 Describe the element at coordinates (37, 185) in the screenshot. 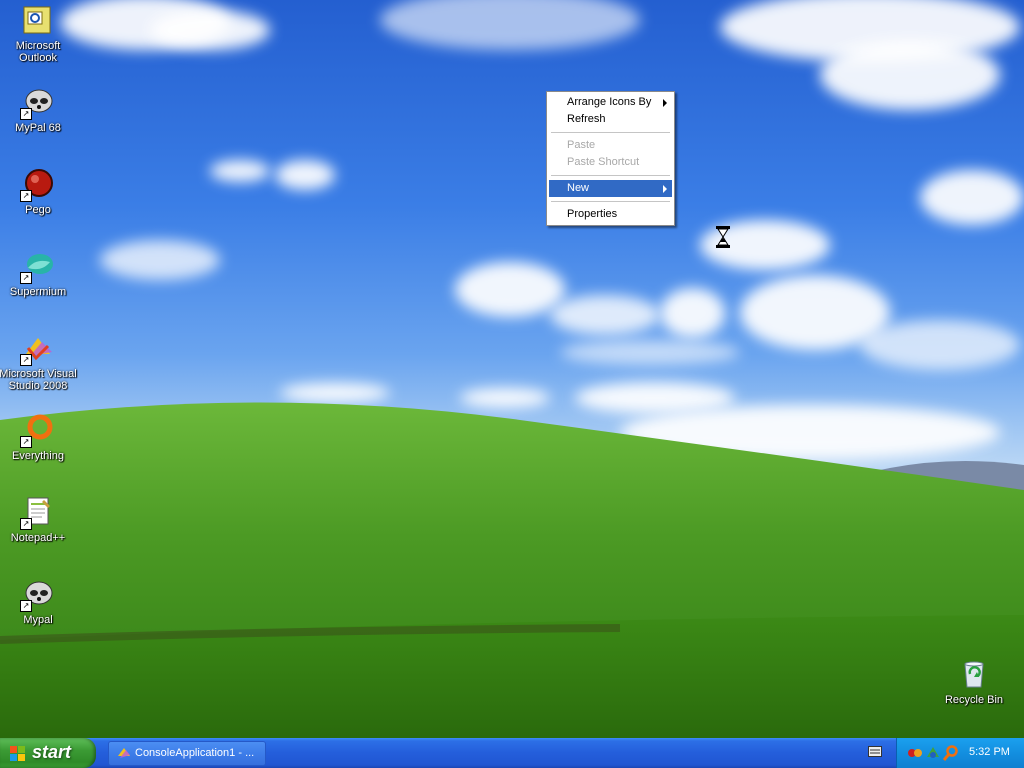

I see `pego-icon: ↗` at that location.